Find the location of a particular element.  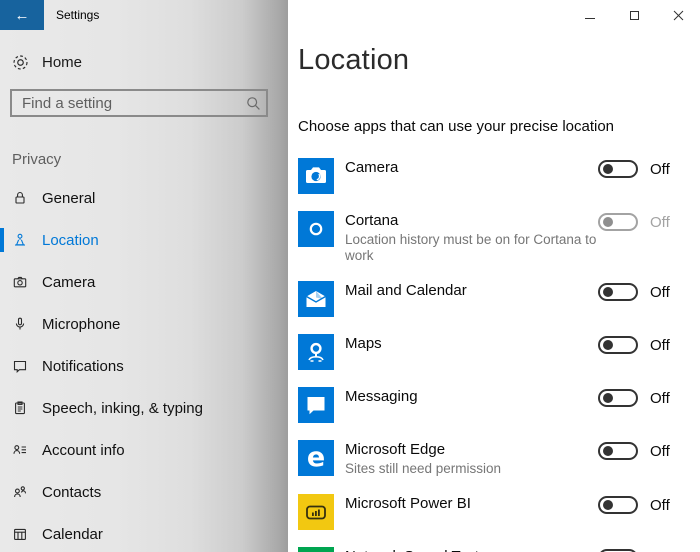

app-row-messaging: Messaging Off is located at coordinates (486, 405).